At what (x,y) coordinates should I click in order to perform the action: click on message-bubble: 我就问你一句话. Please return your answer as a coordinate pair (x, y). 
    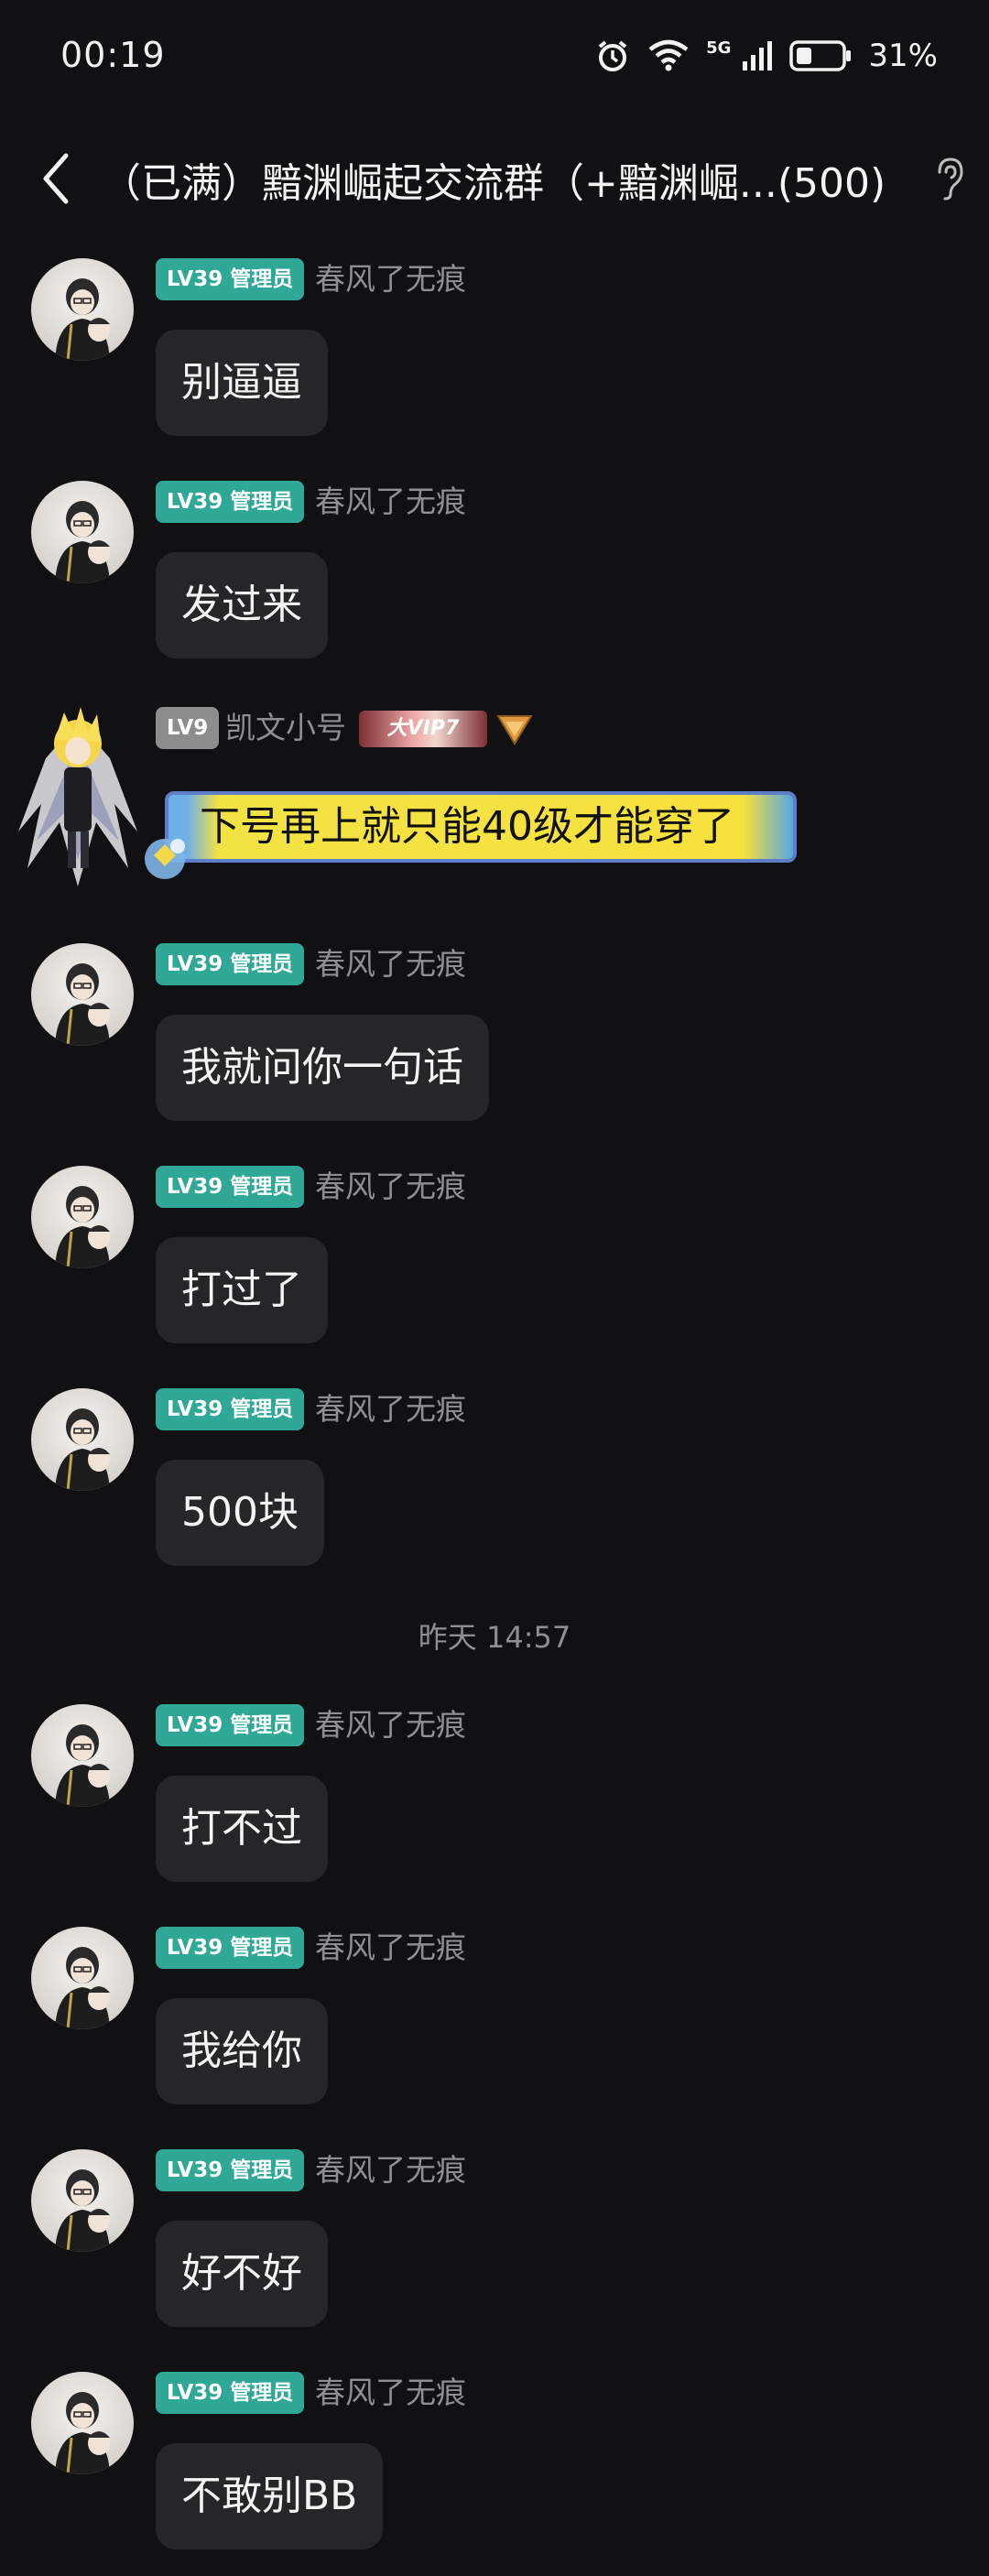
    Looking at the image, I should click on (322, 1068).